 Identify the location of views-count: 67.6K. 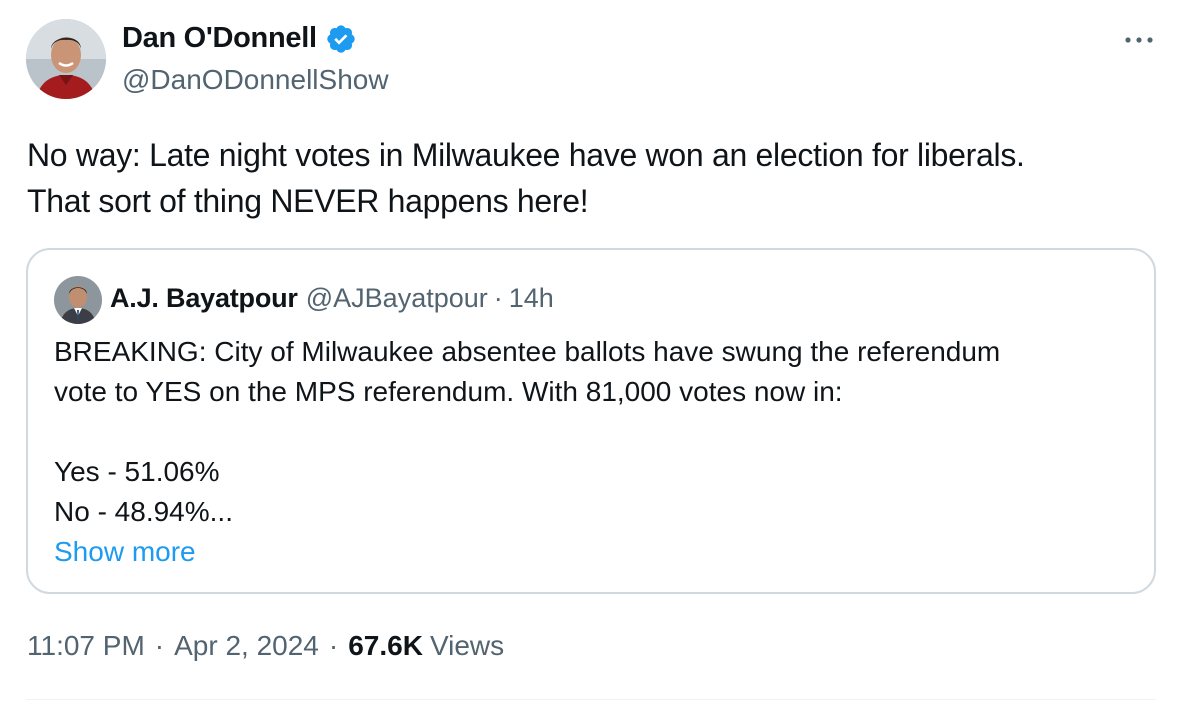
(385, 645).